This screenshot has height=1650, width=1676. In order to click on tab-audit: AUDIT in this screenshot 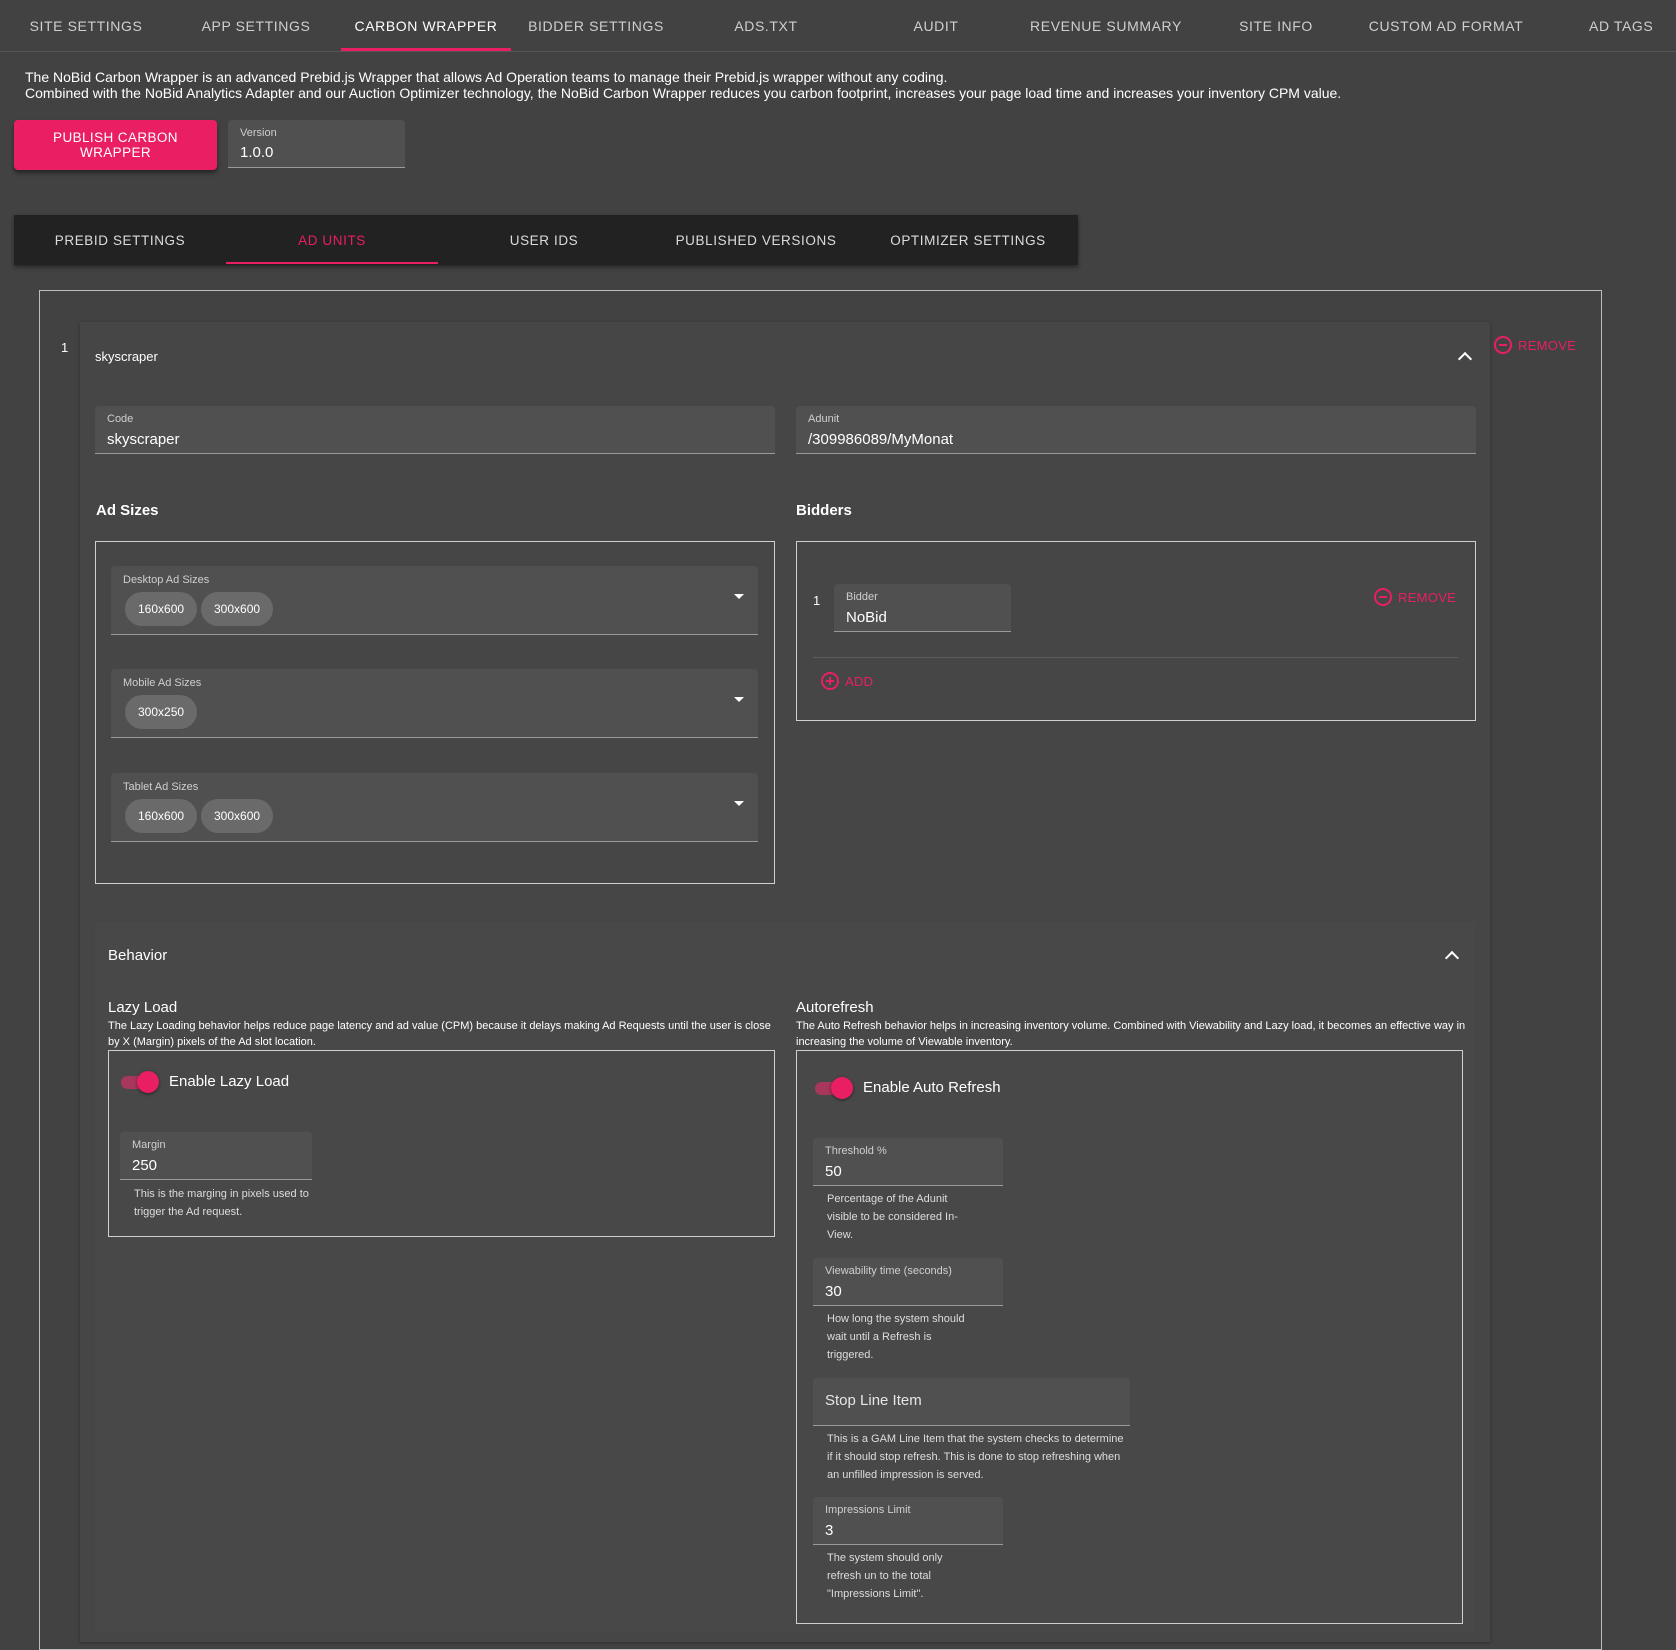, I will do `click(936, 26)`.